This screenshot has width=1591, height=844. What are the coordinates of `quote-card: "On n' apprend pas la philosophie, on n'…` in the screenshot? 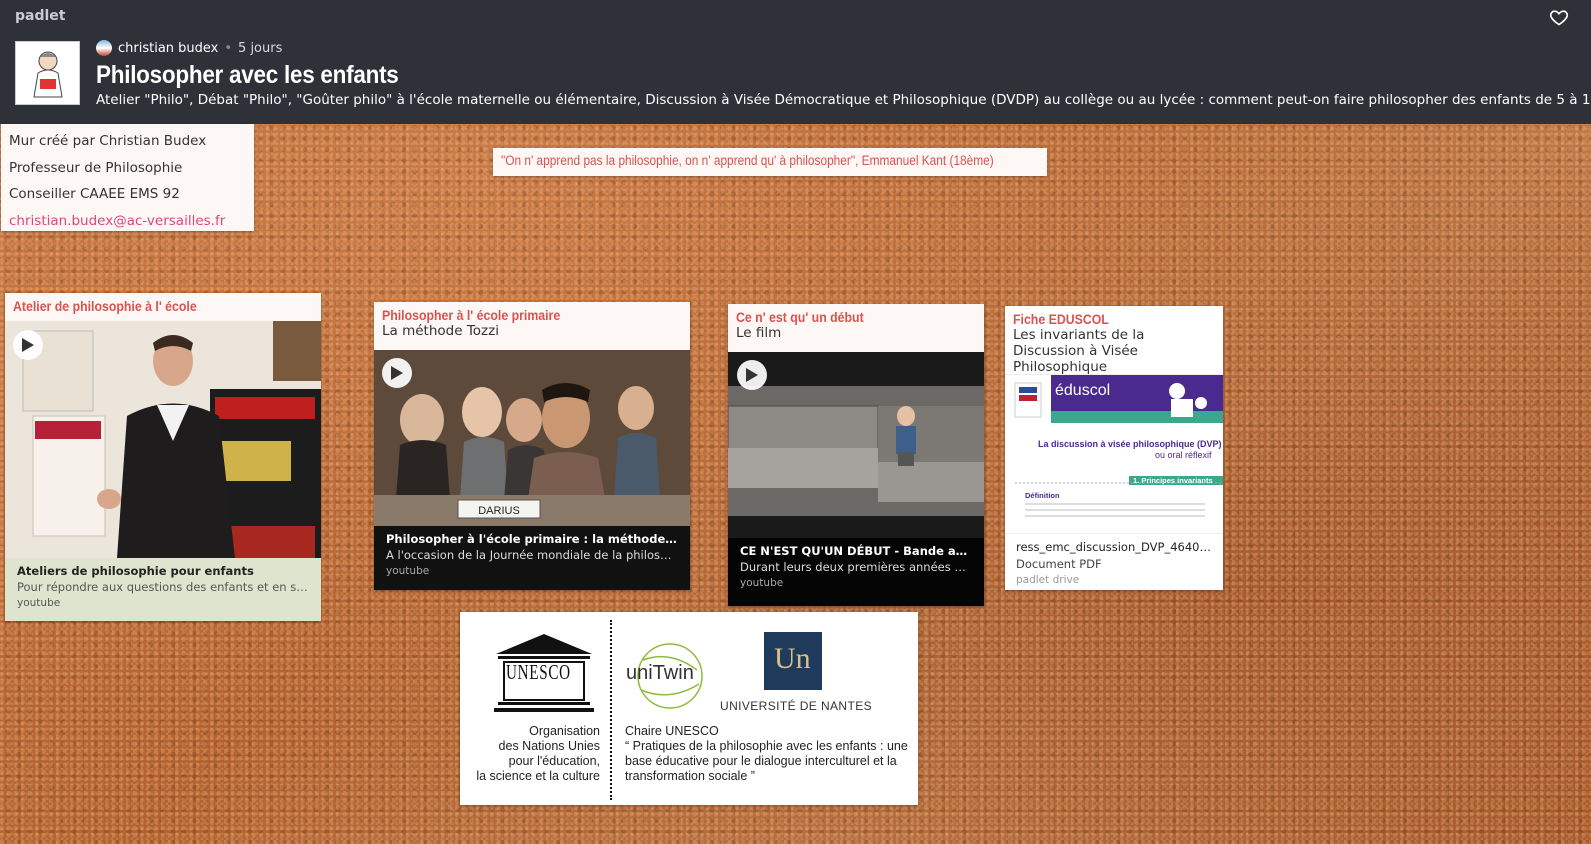 It's located at (770, 162).